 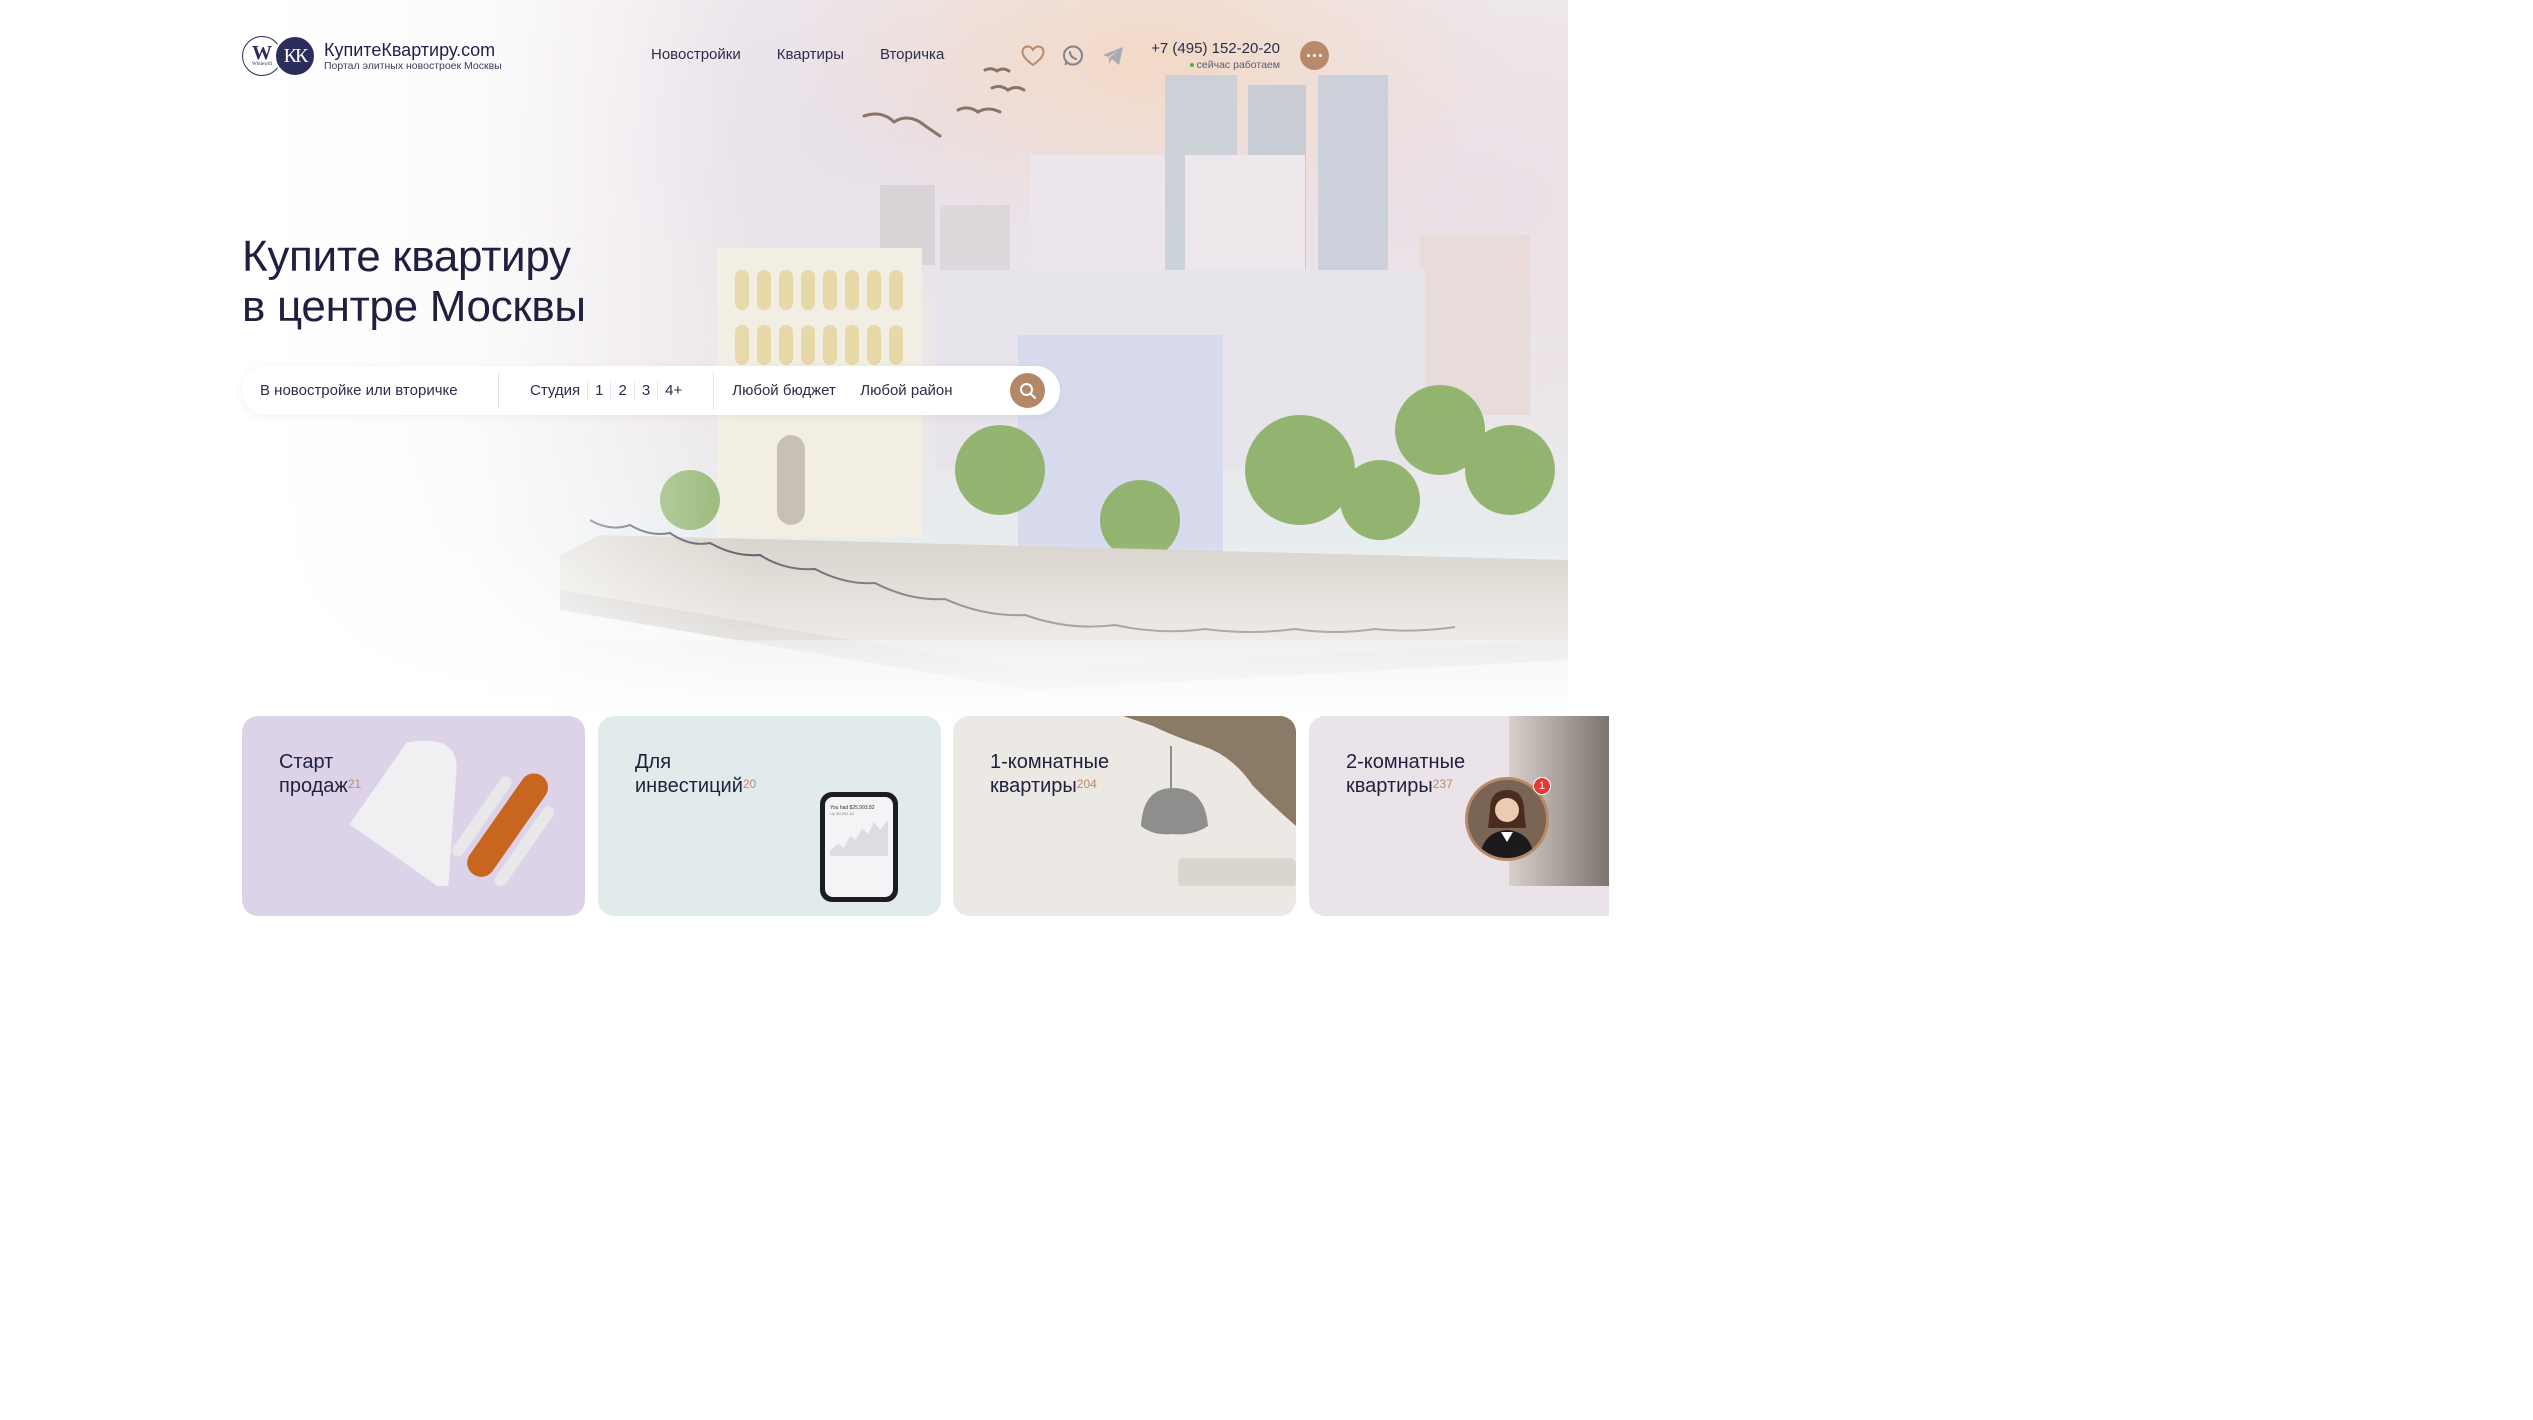 What do you see at coordinates (1389, 786) in the screenshot?
I see `card-title-line-2: квартиры` at bounding box center [1389, 786].